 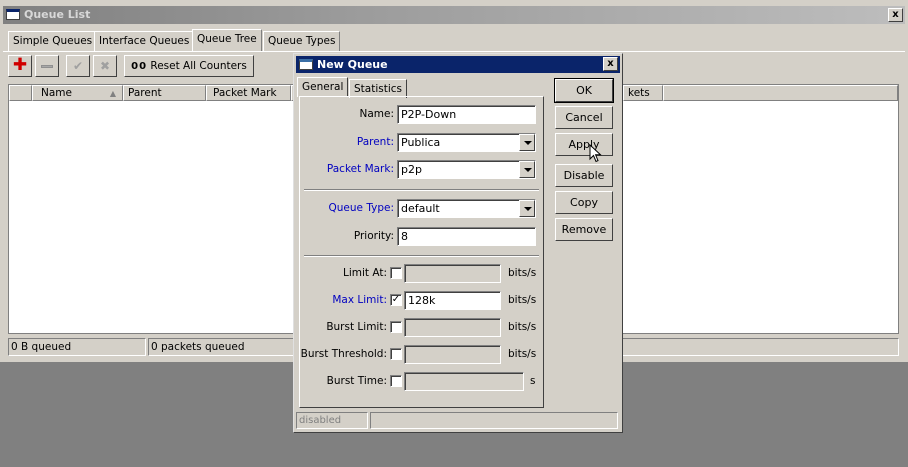 I want to click on limit-at-checkbox, so click(x=396, y=273).